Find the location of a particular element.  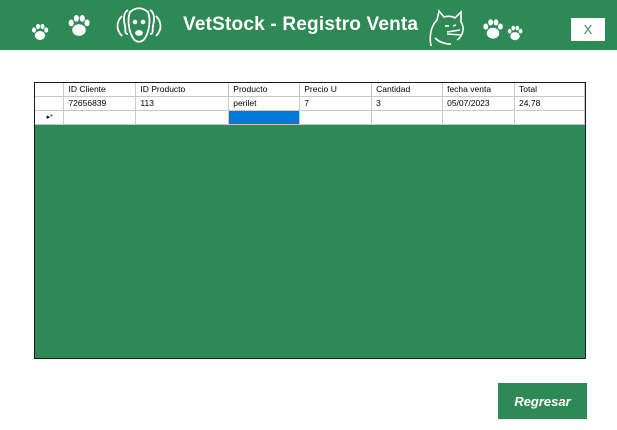

column-header-producto: Producto is located at coordinates (264, 90).